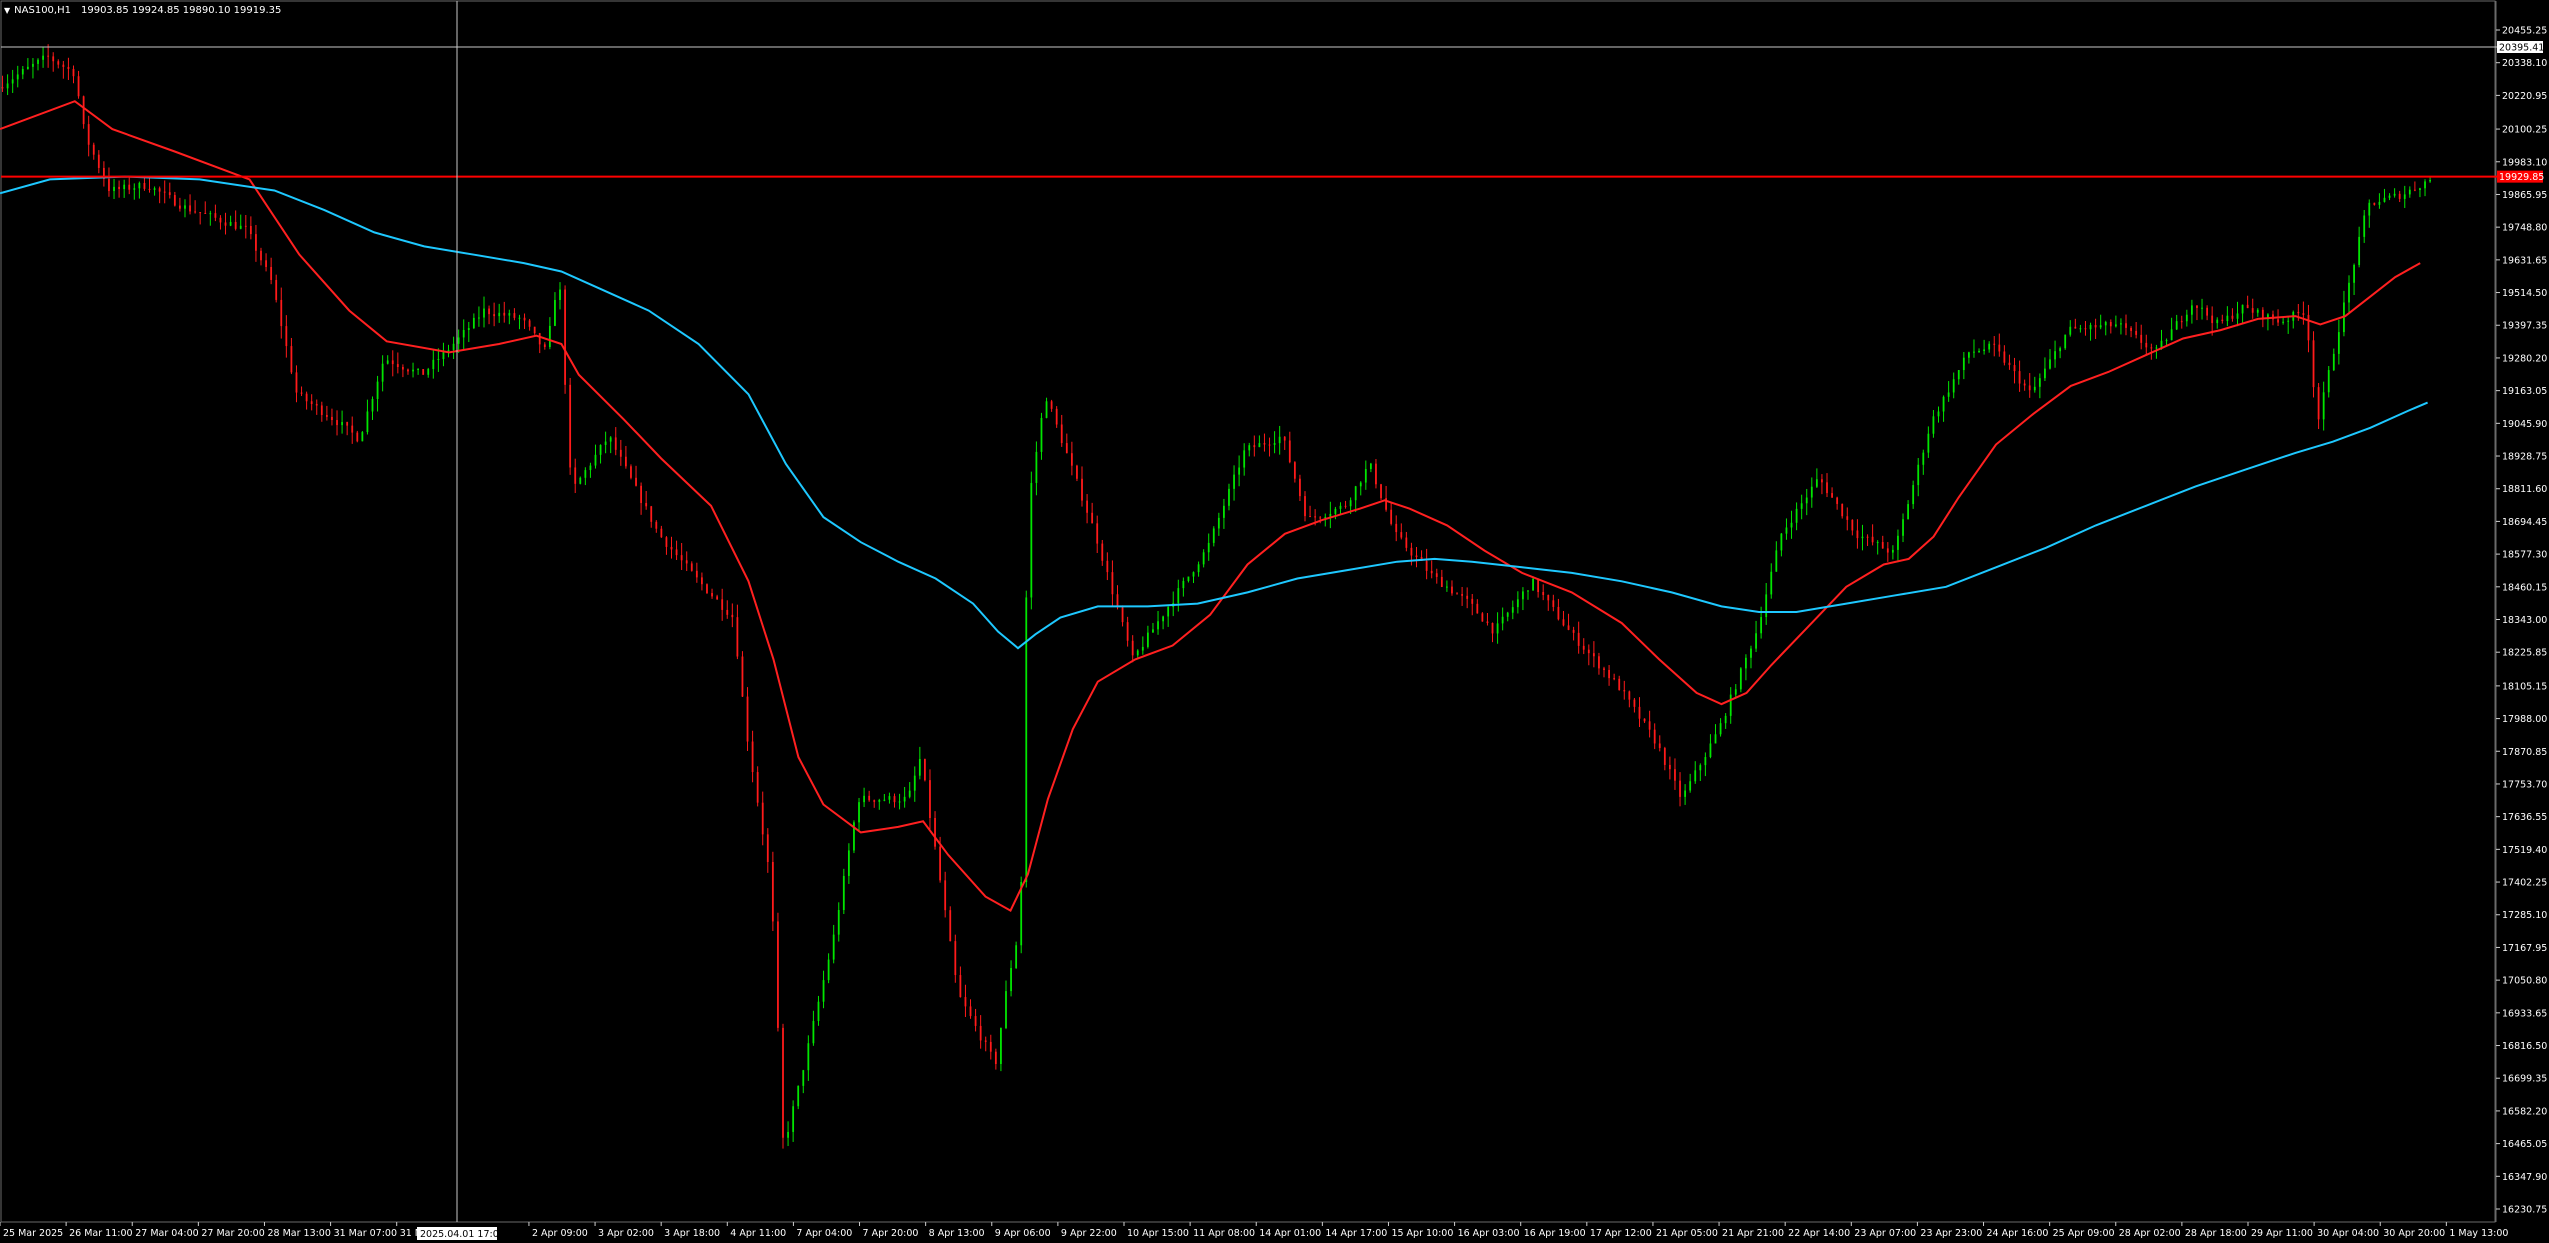 The width and height of the screenshot is (2549, 1243). What do you see at coordinates (560, 1233) in the screenshot?
I see `time-tick-label: 2 Apr 09:00` at bounding box center [560, 1233].